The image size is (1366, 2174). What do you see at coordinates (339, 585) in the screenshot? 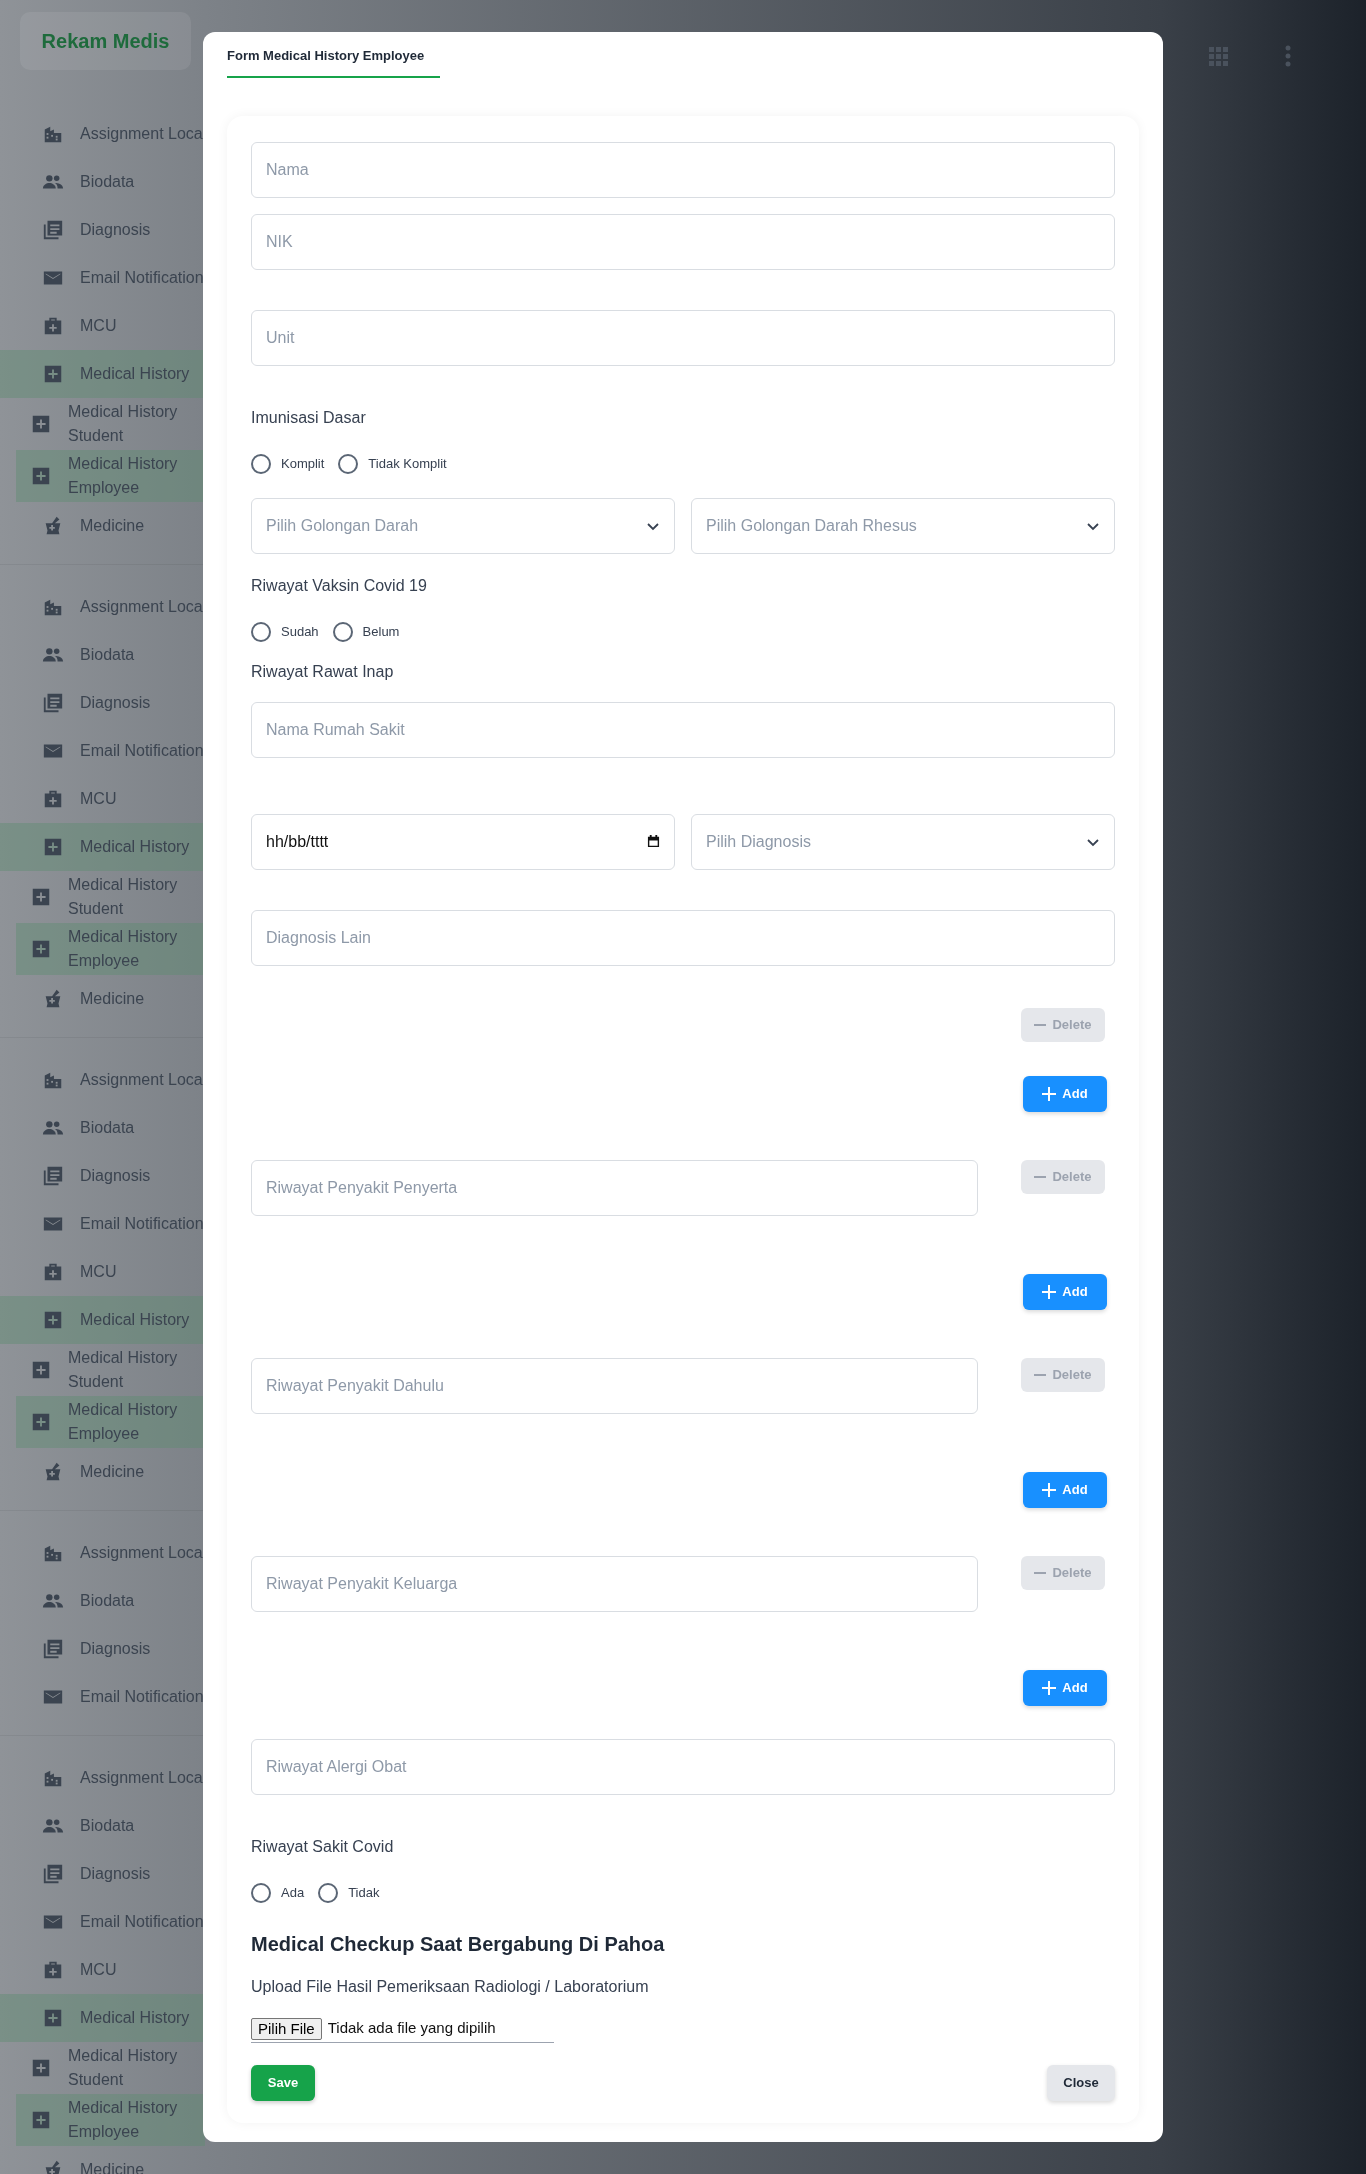
I see `field-label: Riwayat Vaksin Covid 19` at bounding box center [339, 585].